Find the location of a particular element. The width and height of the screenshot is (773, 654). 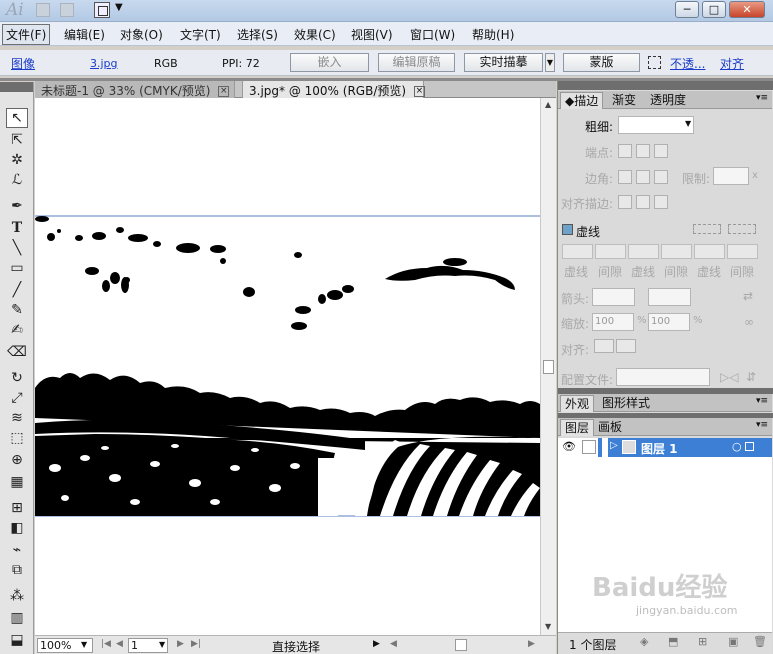

bridge-icon is located at coordinates (43, 10).